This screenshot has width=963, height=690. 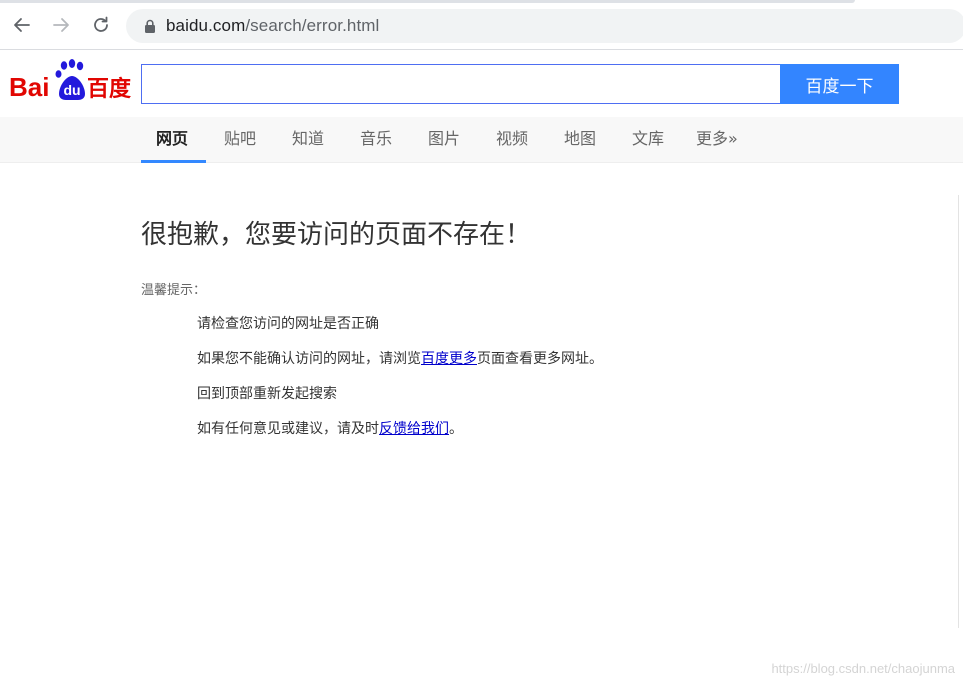 I want to click on tip-feedback: 如有任何意见或建议，请及时反馈给我们。, so click(x=400, y=434).